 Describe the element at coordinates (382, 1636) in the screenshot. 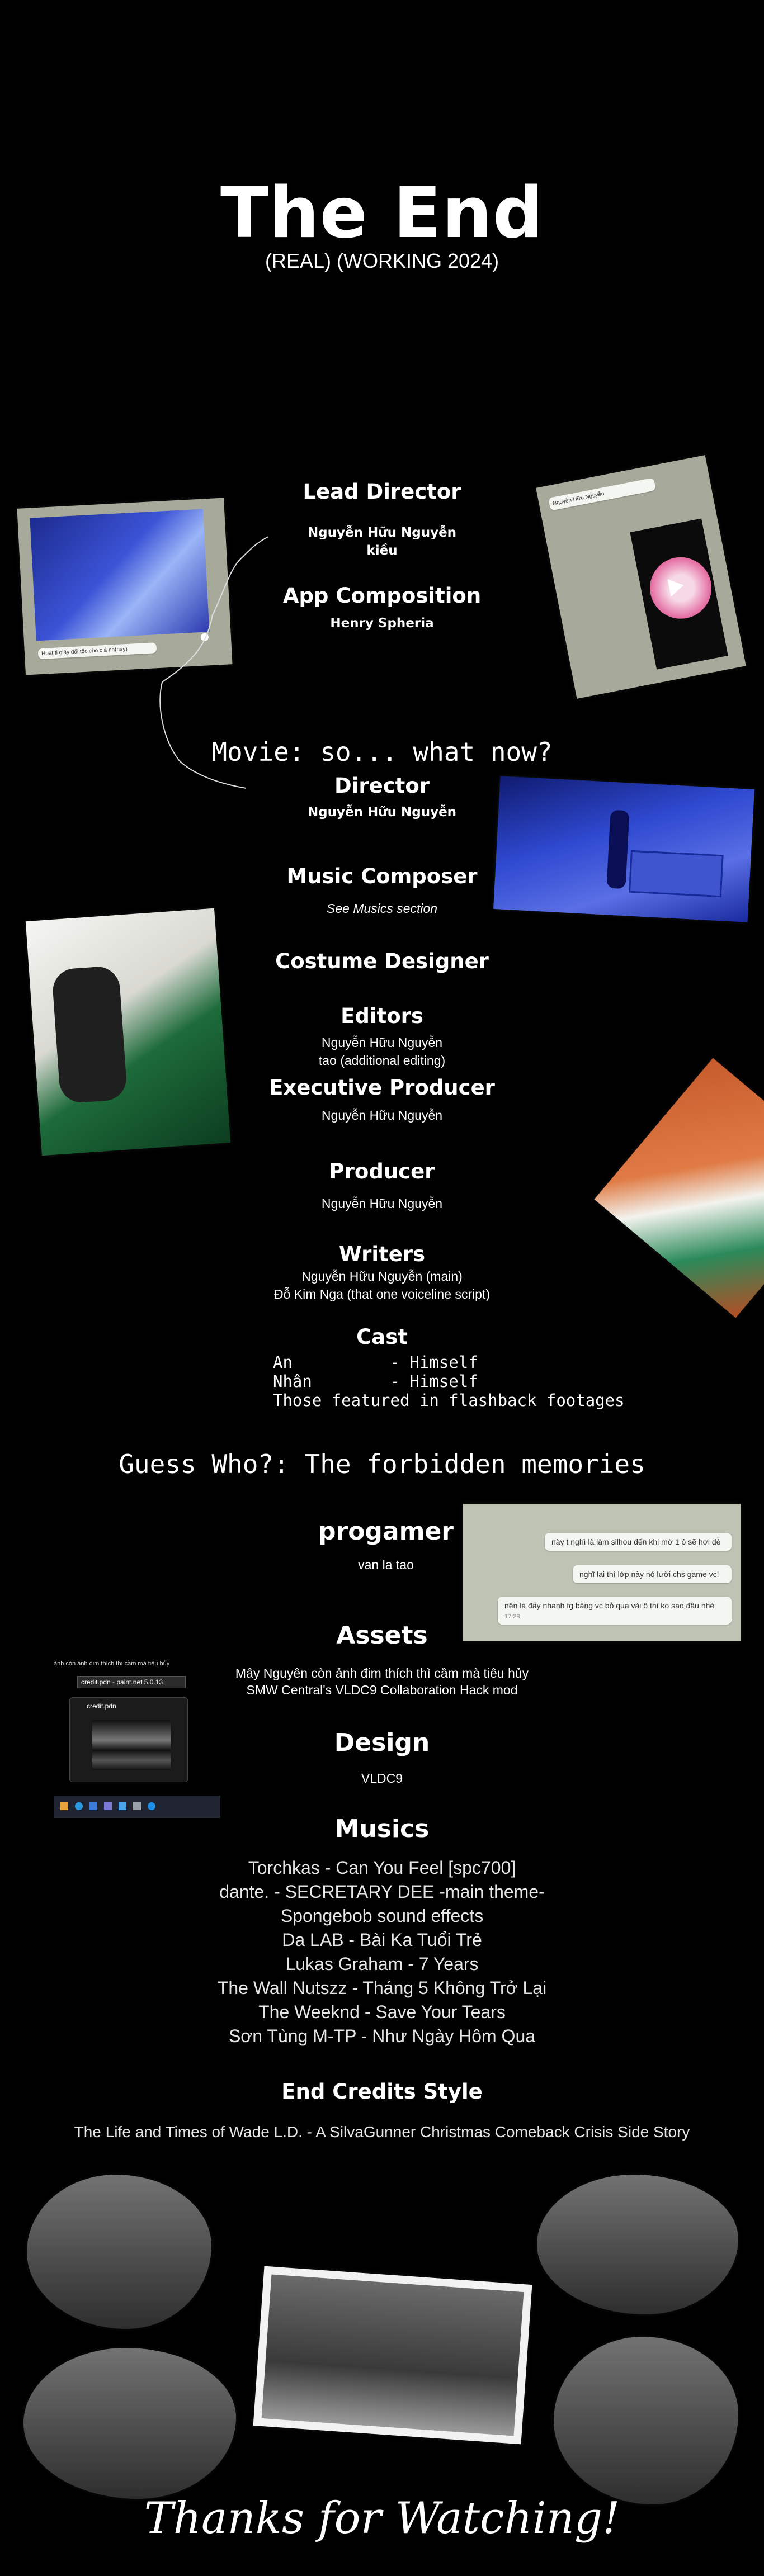

I see `heading-assets: Assets` at that location.